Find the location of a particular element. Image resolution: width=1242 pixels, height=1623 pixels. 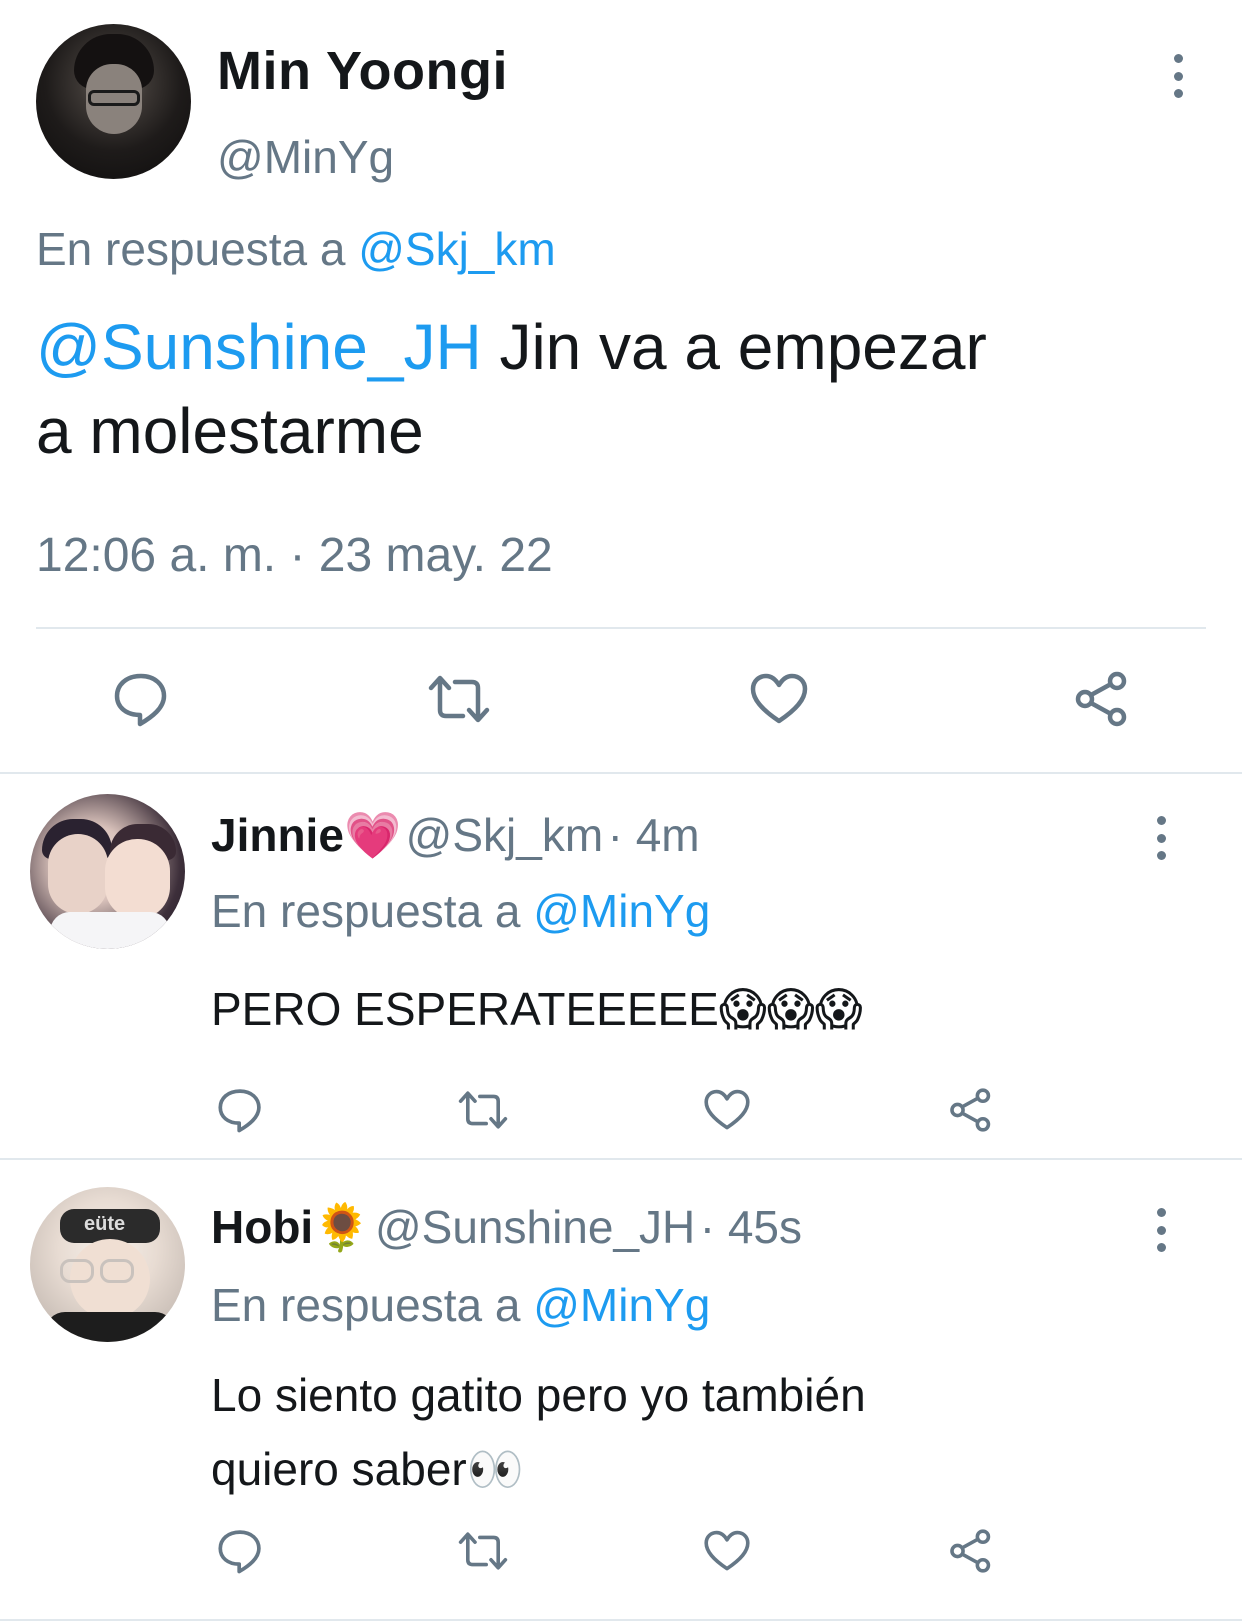

tweet-text-line2: a molestarme is located at coordinates (230, 431).